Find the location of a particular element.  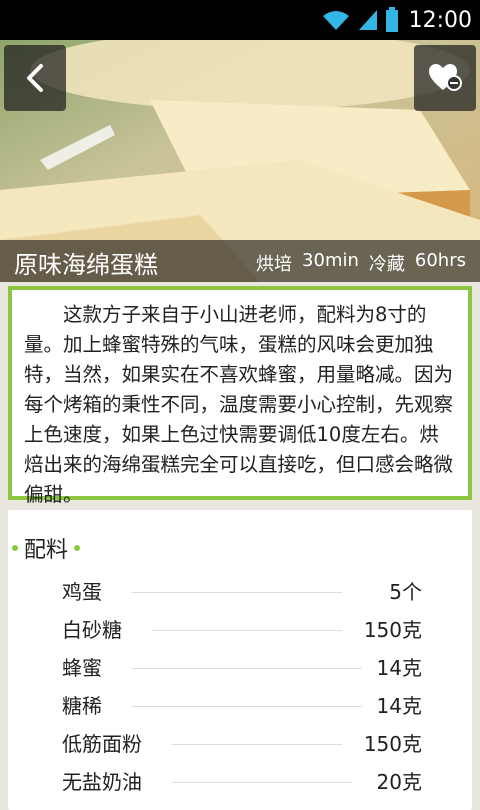

chill-label: 冷藏 is located at coordinates (386, 264).